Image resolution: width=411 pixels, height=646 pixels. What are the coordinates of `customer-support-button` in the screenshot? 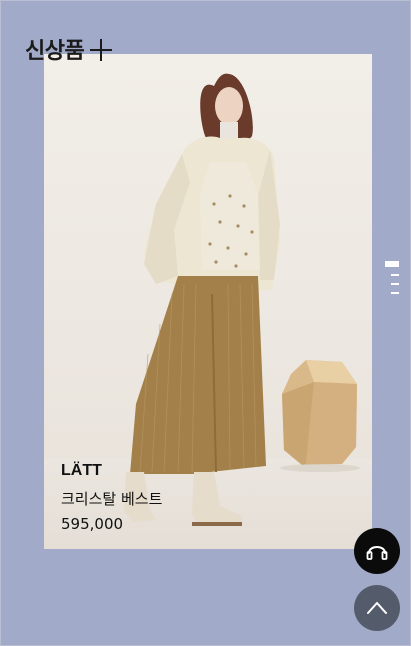 It's located at (377, 551).